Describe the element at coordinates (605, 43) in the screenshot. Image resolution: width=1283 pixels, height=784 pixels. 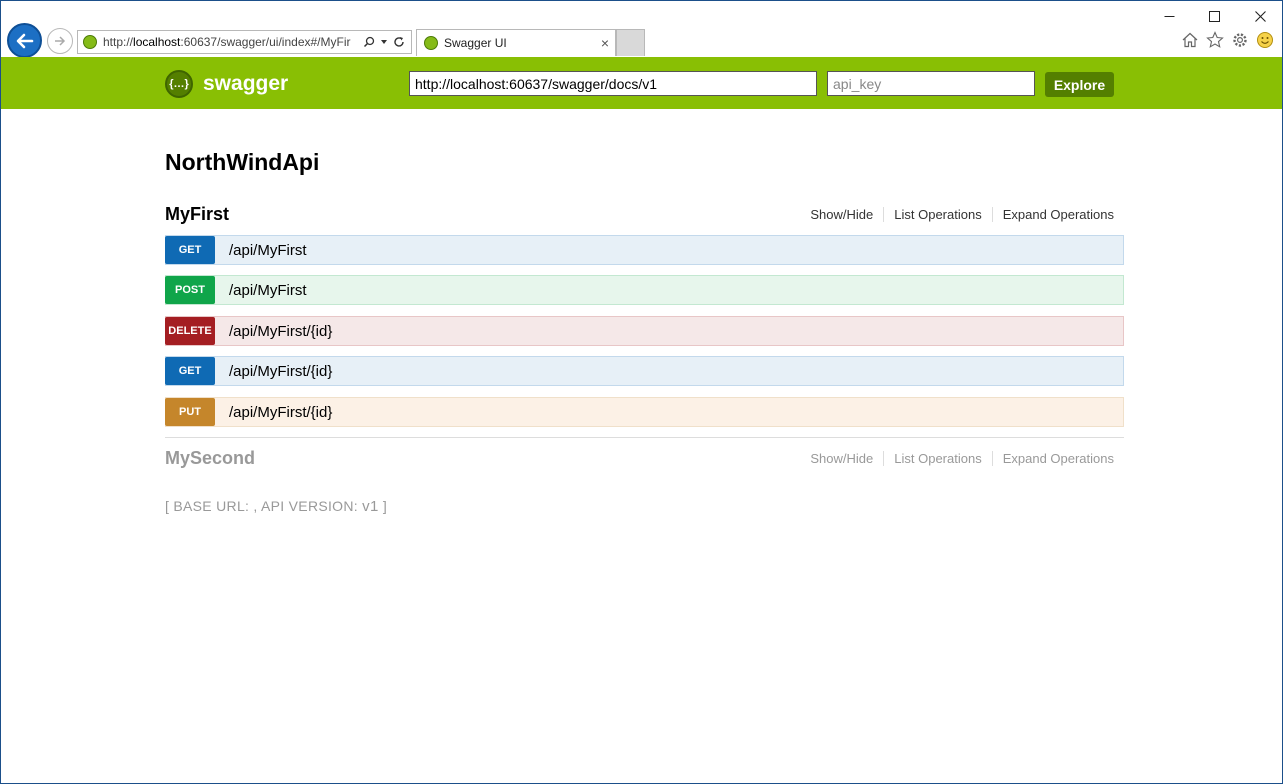
I see `close-tab-icon: ×` at that location.